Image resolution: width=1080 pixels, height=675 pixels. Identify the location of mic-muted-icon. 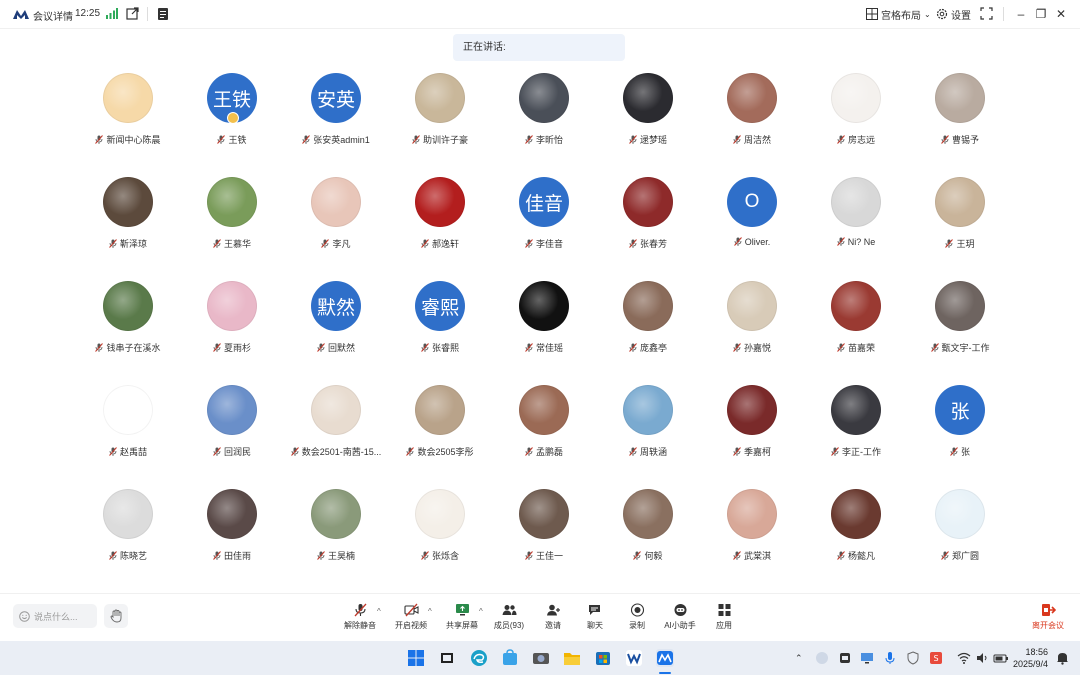
(217, 347).